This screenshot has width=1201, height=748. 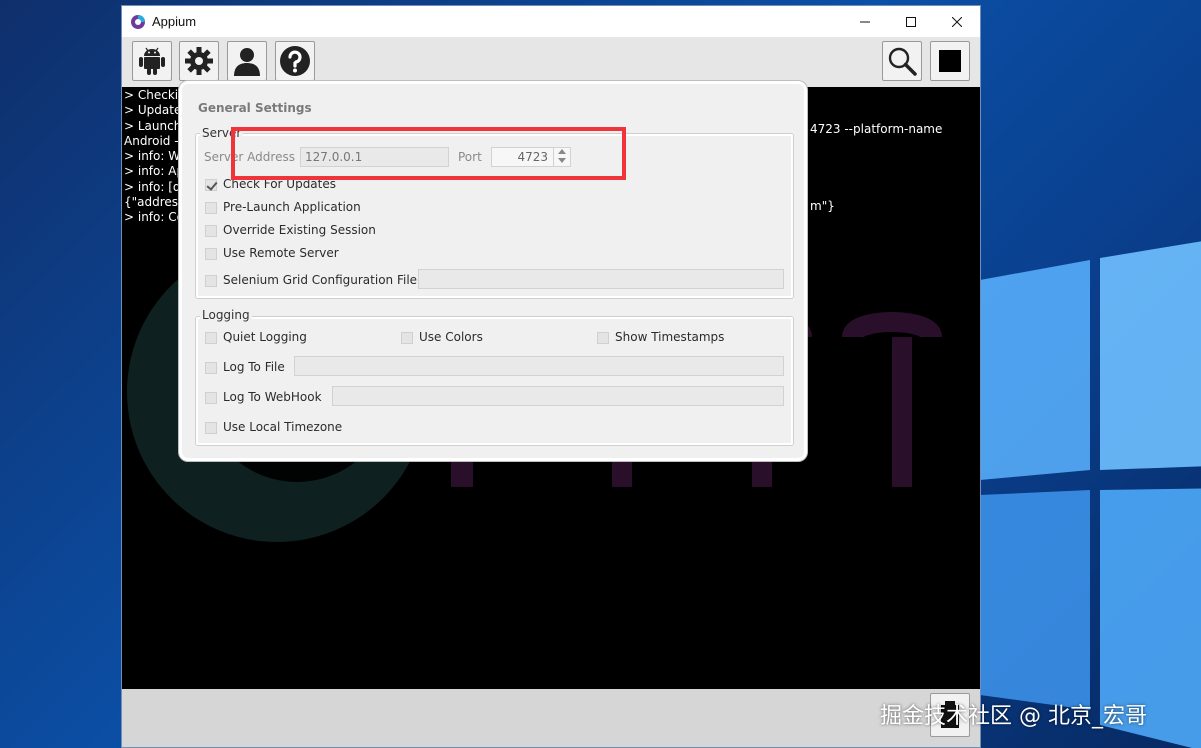 I want to click on remote-server-label: Use Remote Server, so click(x=281, y=253).